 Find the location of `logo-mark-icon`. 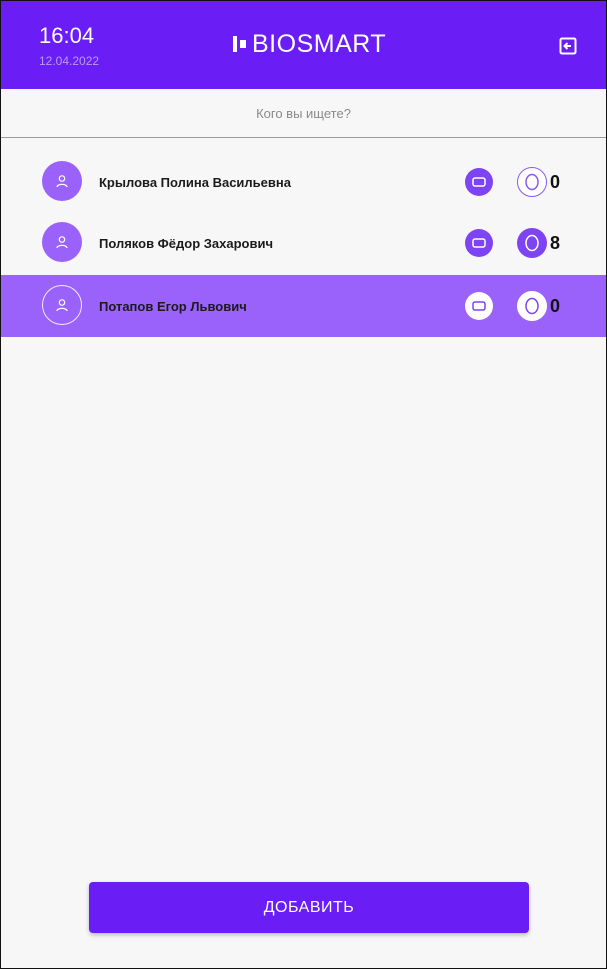

logo-mark-icon is located at coordinates (239, 44).